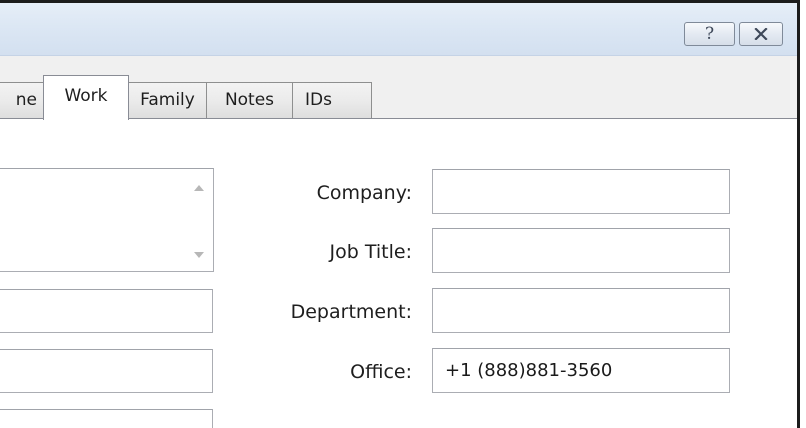 The height and width of the screenshot is (428, 806). Describe the element at coordinates (581, 310) in the screenshot. I see `department-field` at that location.